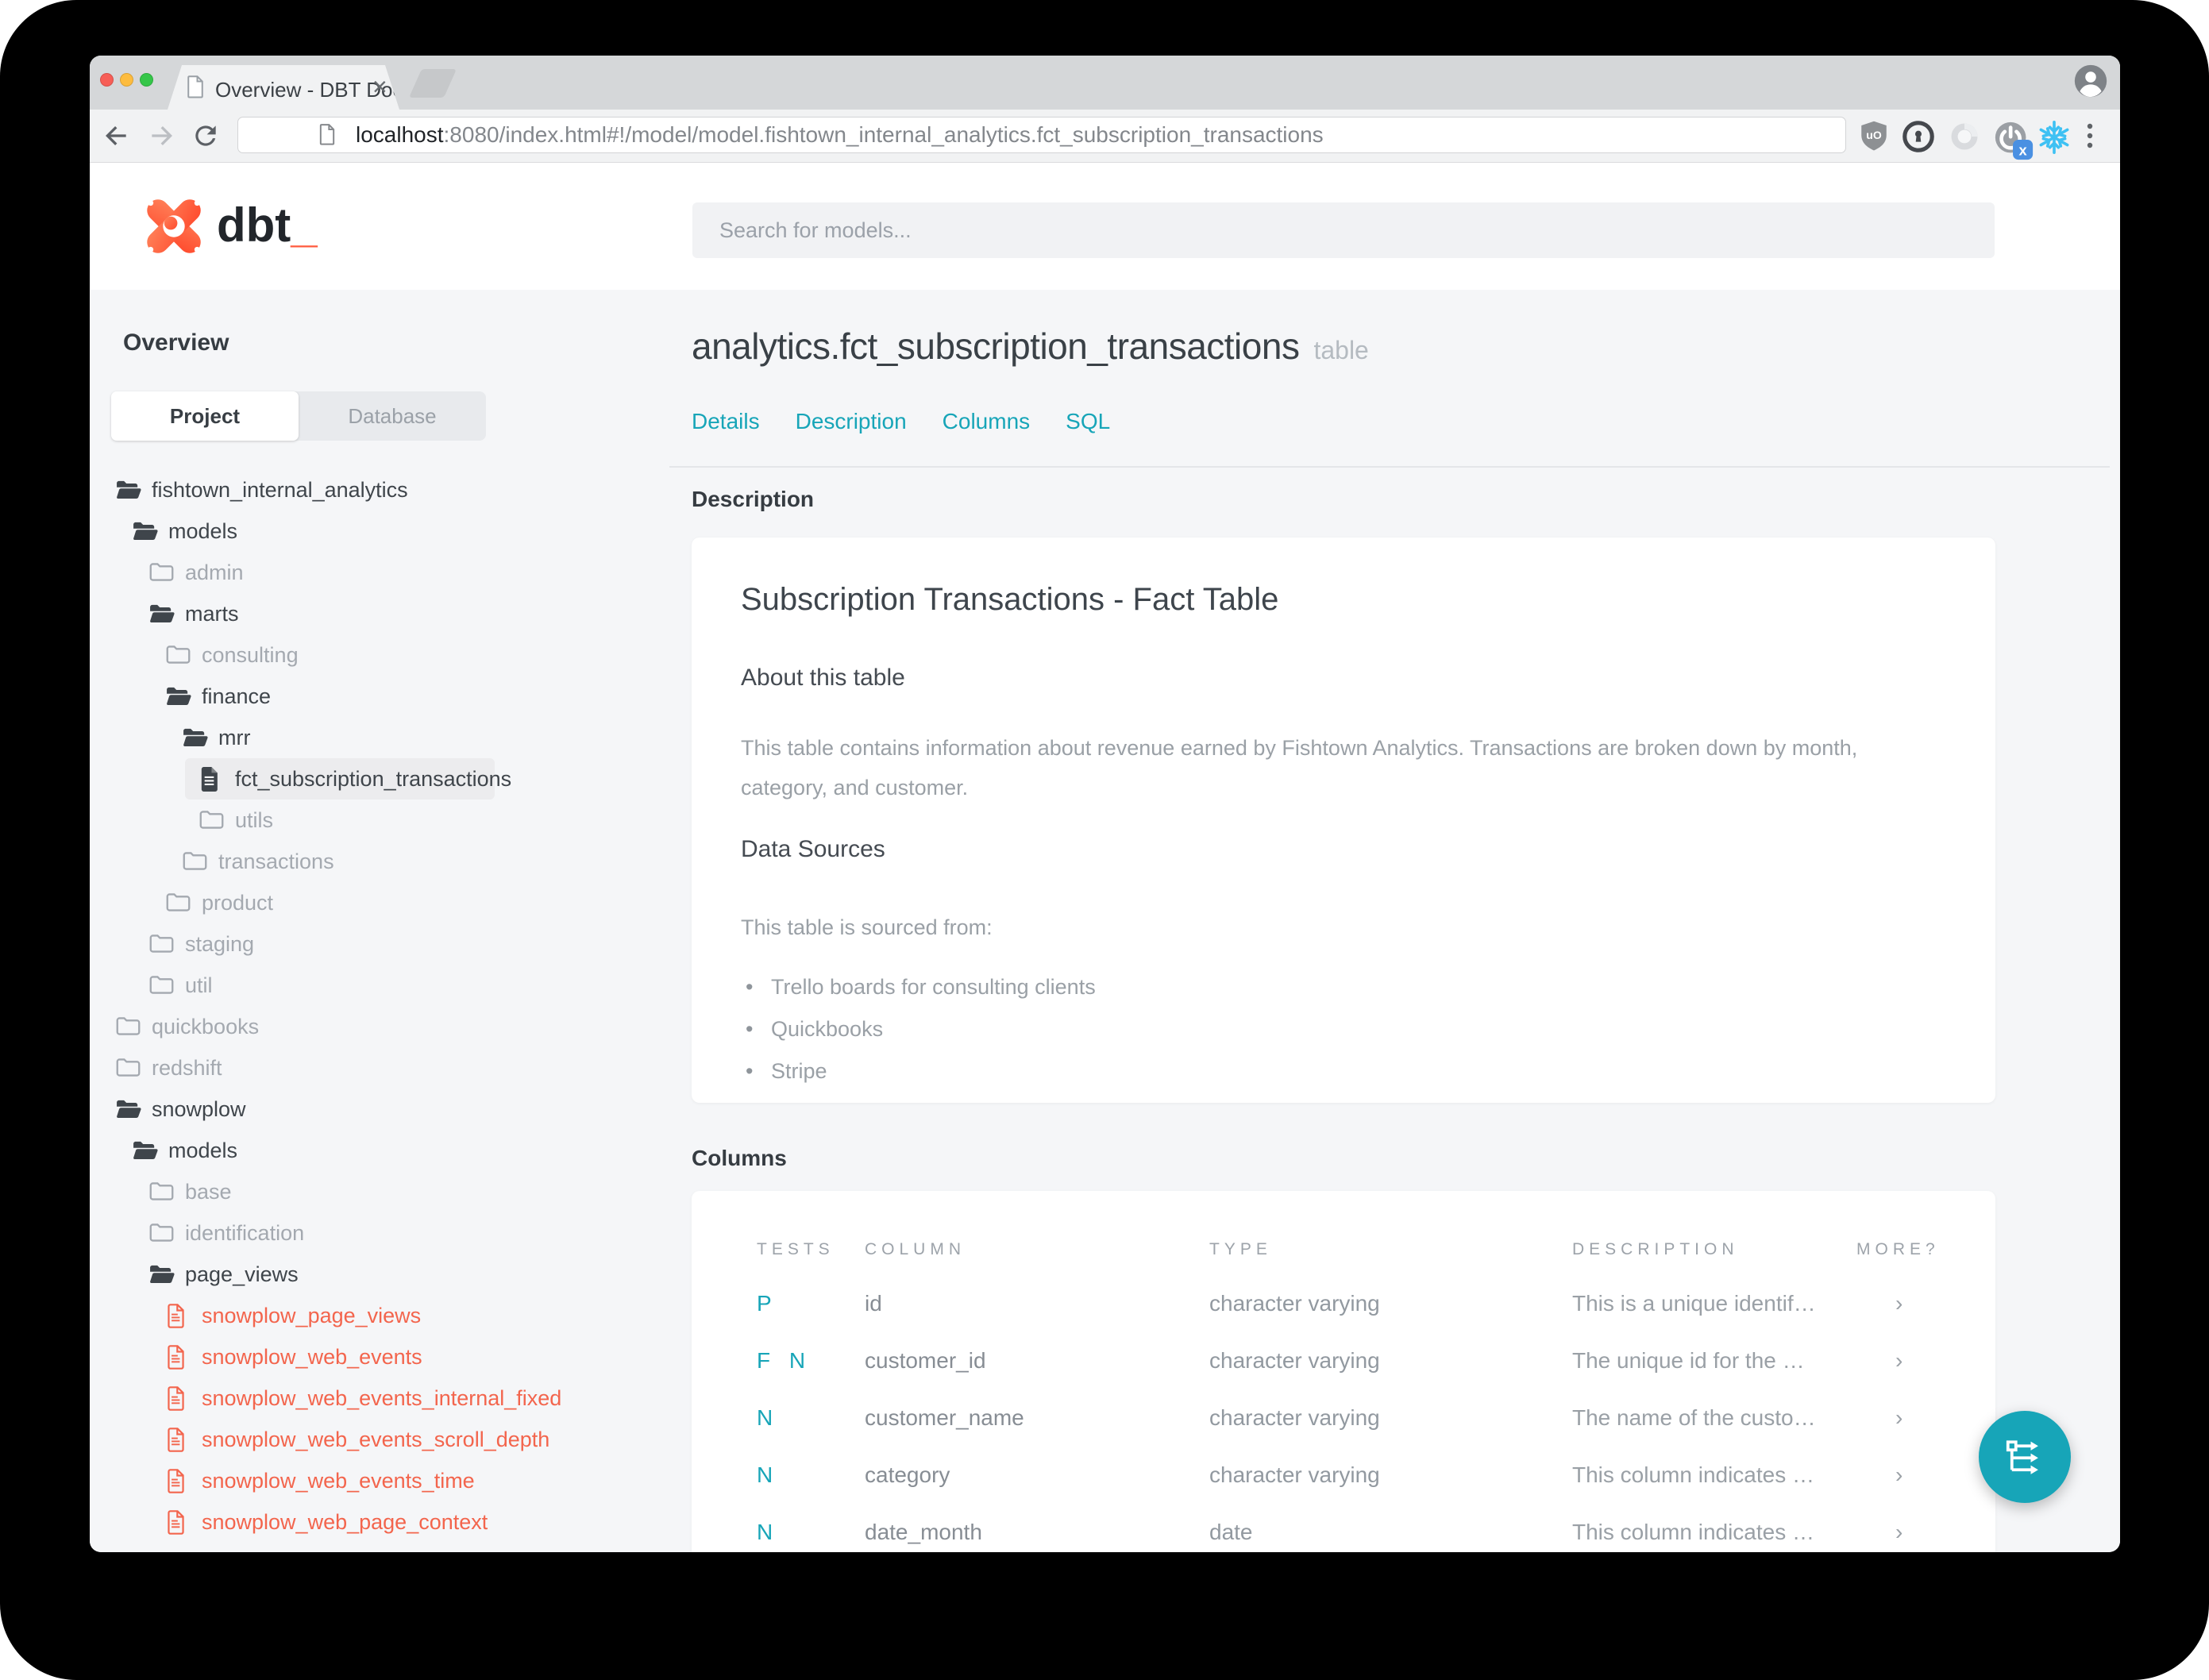 Image resolution: width=2209 pixels, height=1680 pixels. I want to click on sources-heading: Data Sources, so click(813, 849).